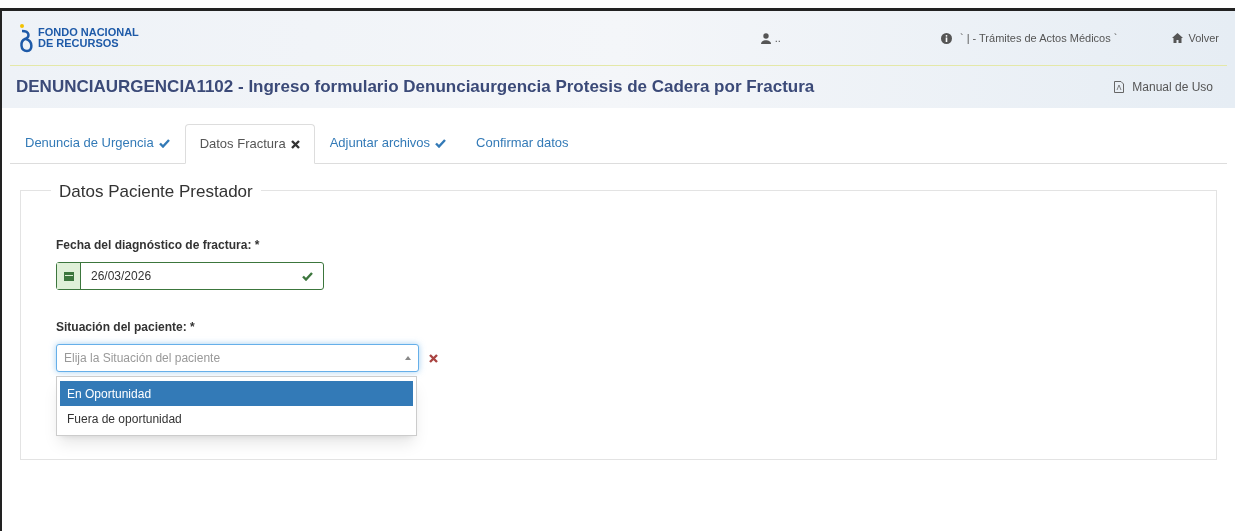  I want to click on dropdown-option: En Oportunidad, so click(236, 393).